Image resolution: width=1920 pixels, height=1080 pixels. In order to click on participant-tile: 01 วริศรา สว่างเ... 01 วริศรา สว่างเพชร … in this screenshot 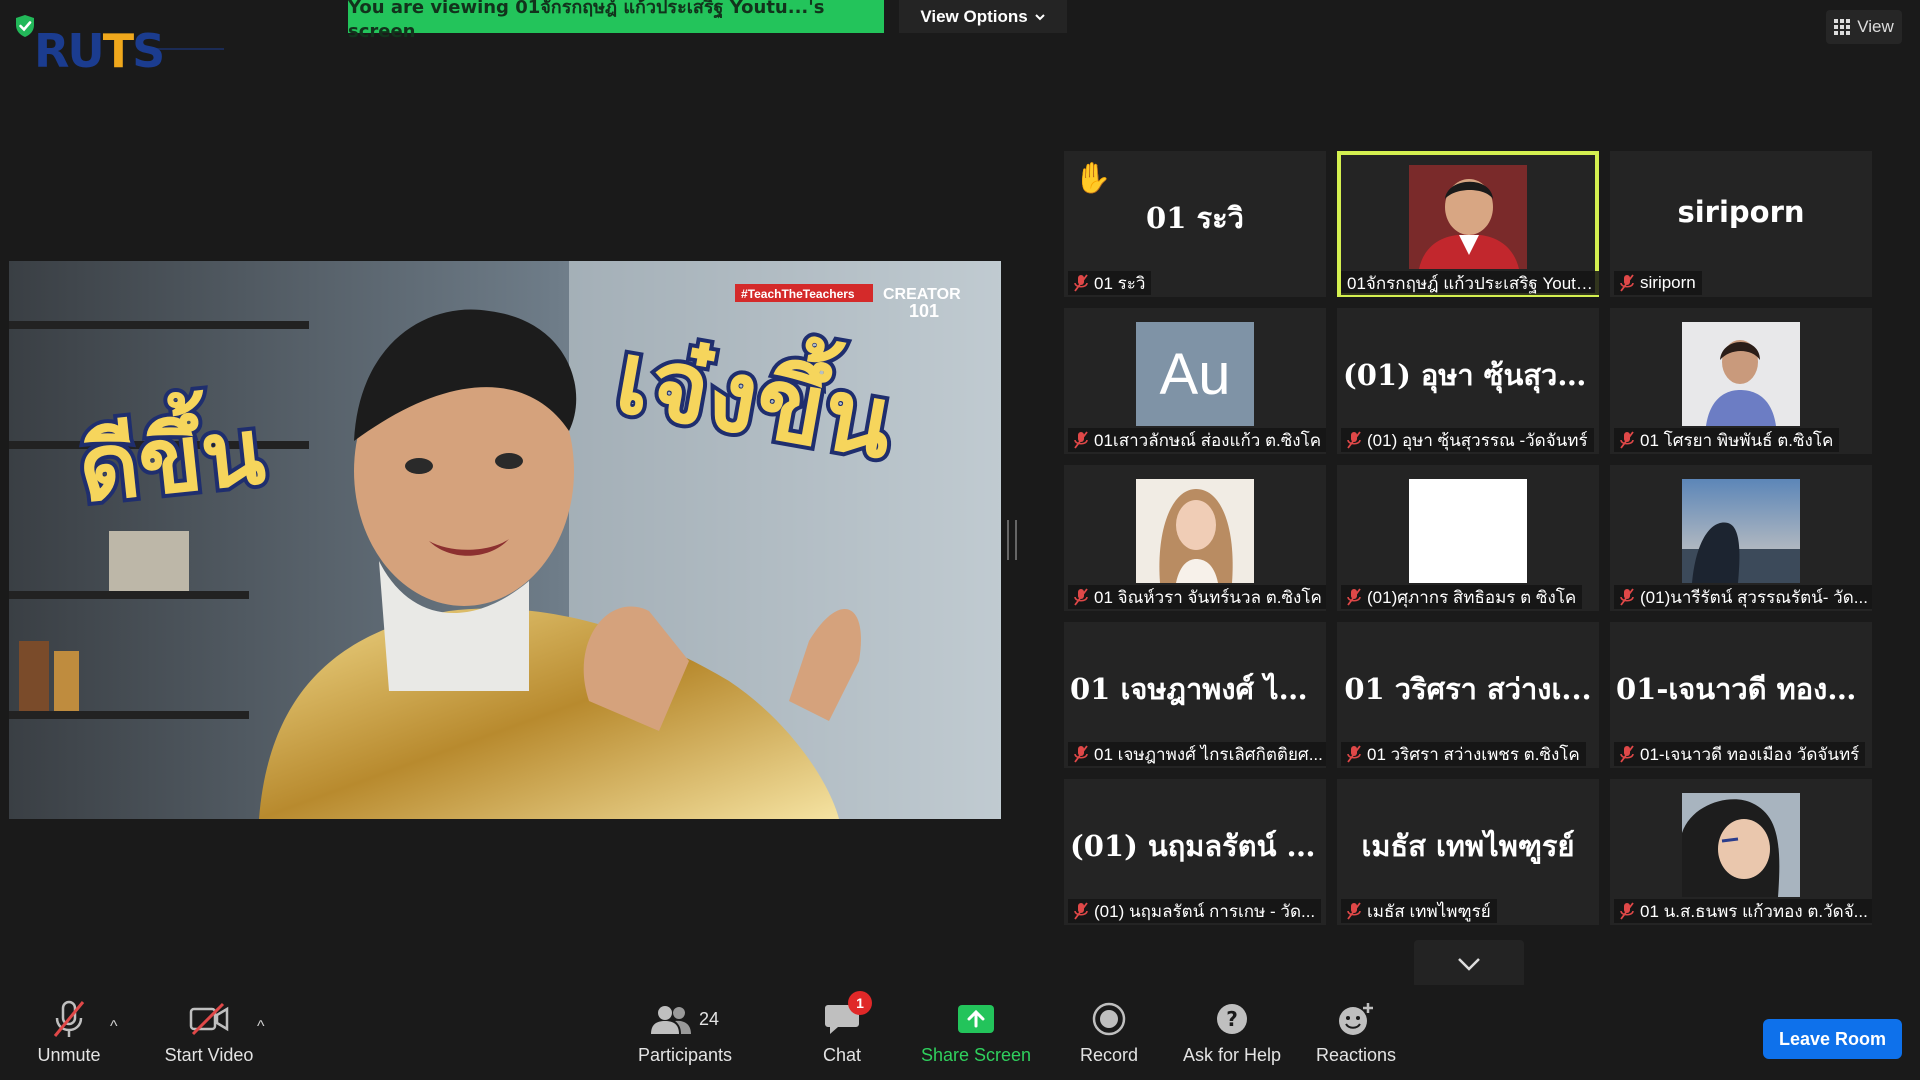, I will do `click(1468, 695)`.